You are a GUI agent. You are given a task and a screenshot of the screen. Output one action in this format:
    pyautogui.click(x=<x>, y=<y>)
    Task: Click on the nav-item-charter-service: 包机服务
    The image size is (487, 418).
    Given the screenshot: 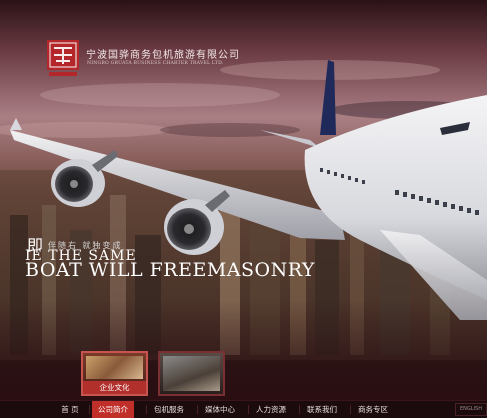 What is the action you would take?
    pyautogui.click(x=169, y=409)
    